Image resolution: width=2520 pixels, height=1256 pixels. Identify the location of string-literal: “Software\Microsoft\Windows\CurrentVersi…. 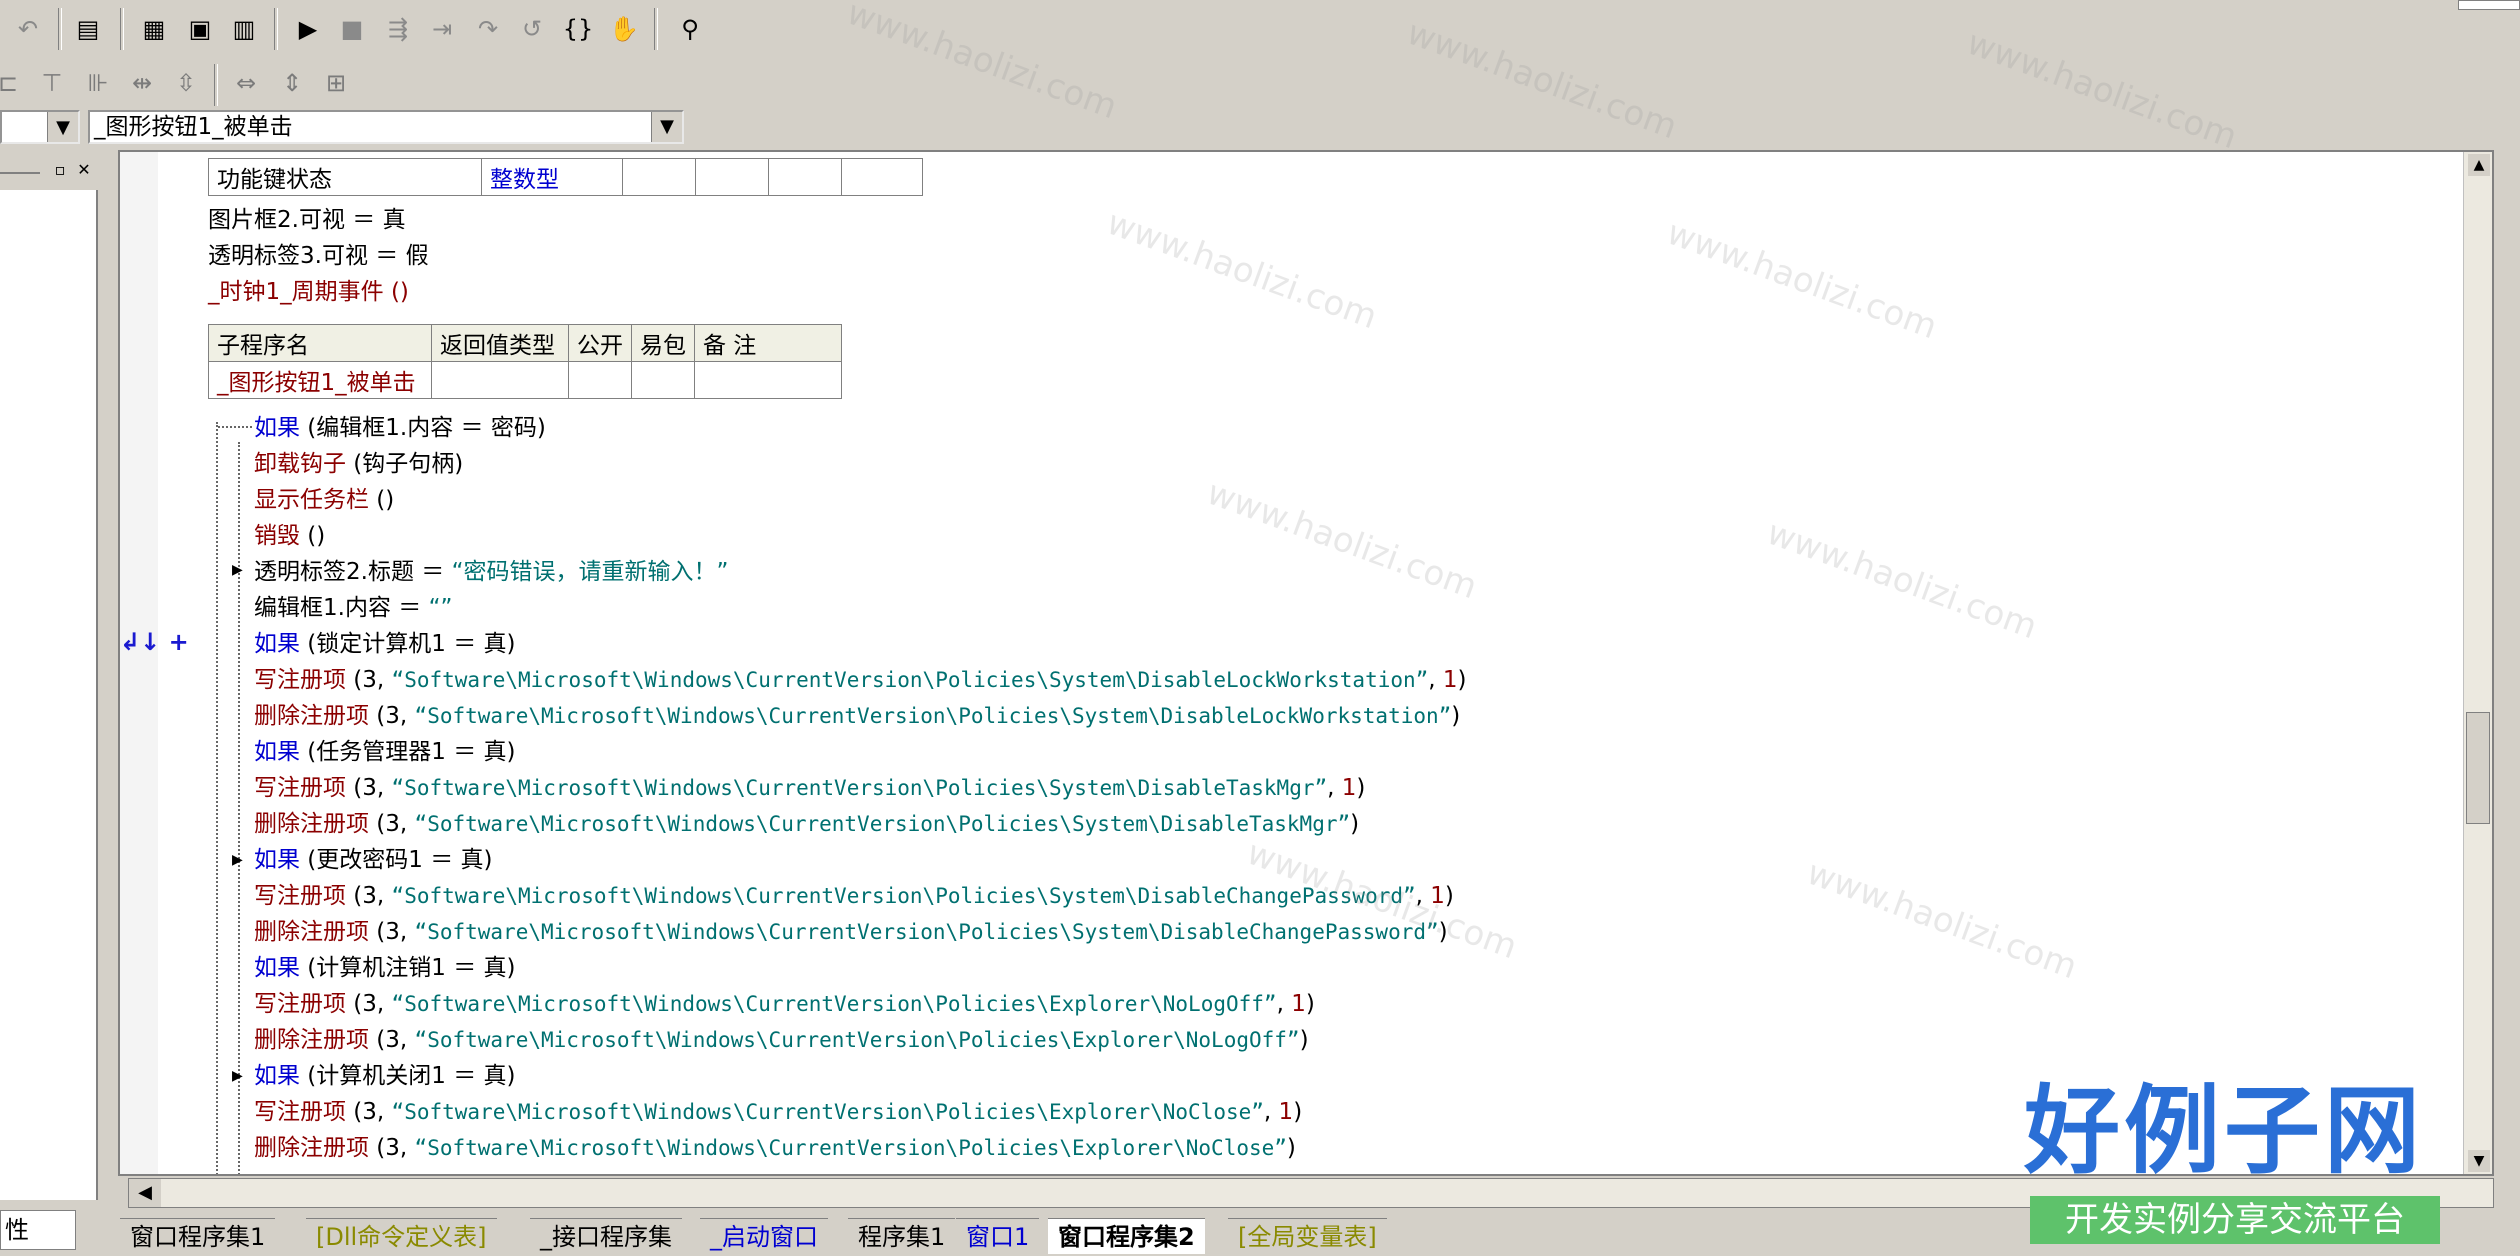
(834, 1004).